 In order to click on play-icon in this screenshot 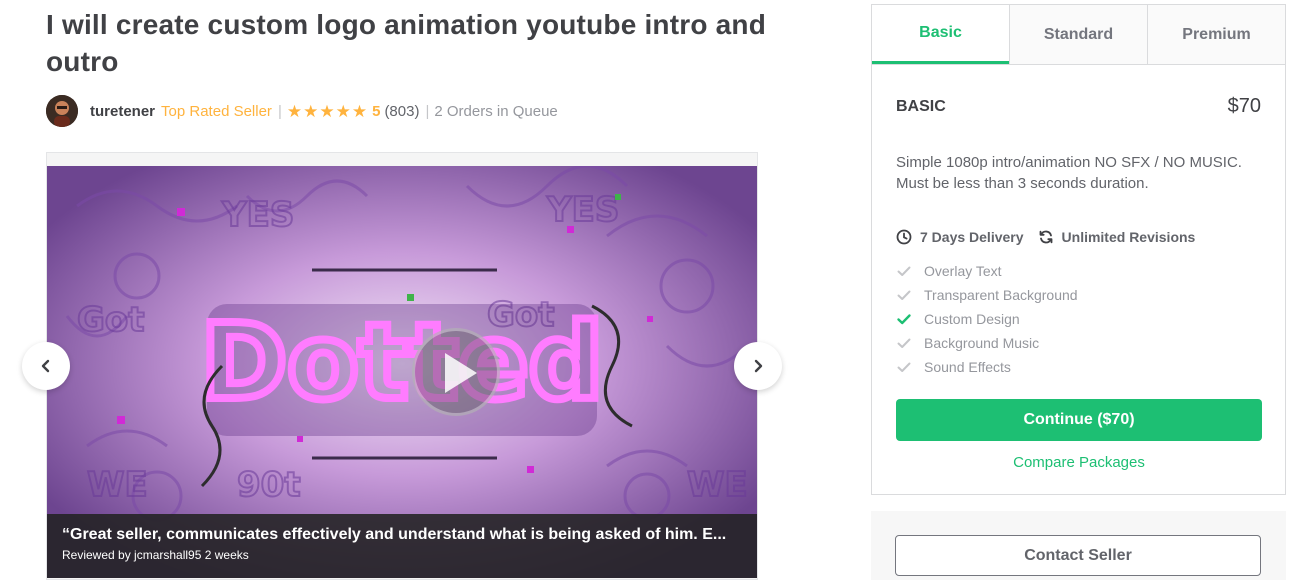, I will do `click(461, 373)`.